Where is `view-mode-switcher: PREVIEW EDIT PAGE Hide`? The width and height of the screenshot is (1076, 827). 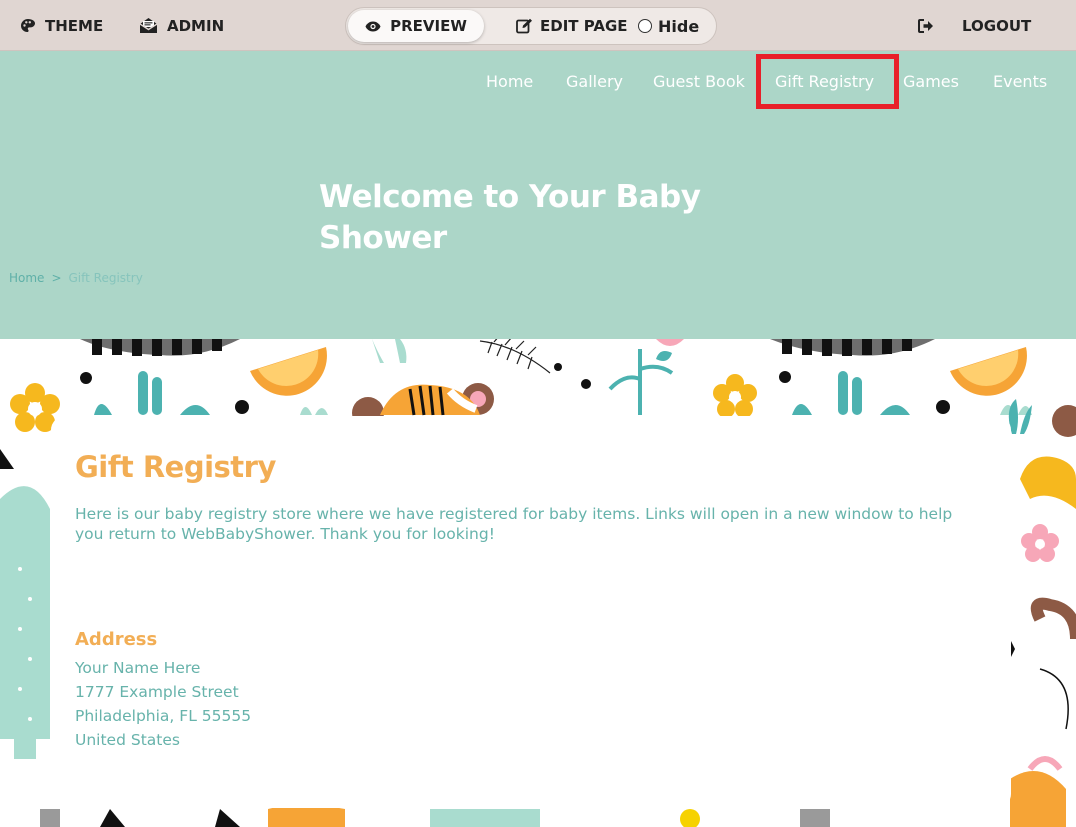 view-mode-switcher: PREVIEW EDIT PAGE Hide is located at coordinates (531, 26).